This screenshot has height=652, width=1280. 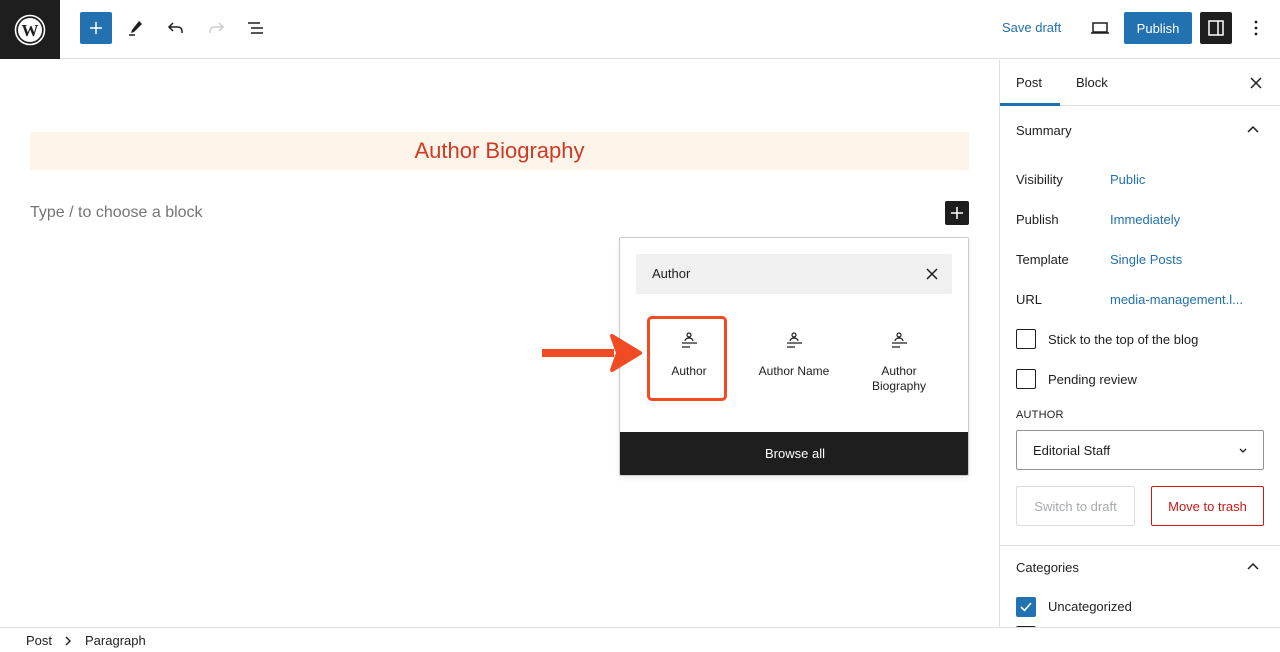 What do you see at coordinates (794, 453) in the screenshot?
I see `browse-all-button: Browse all` at bounding box center [794, 453].